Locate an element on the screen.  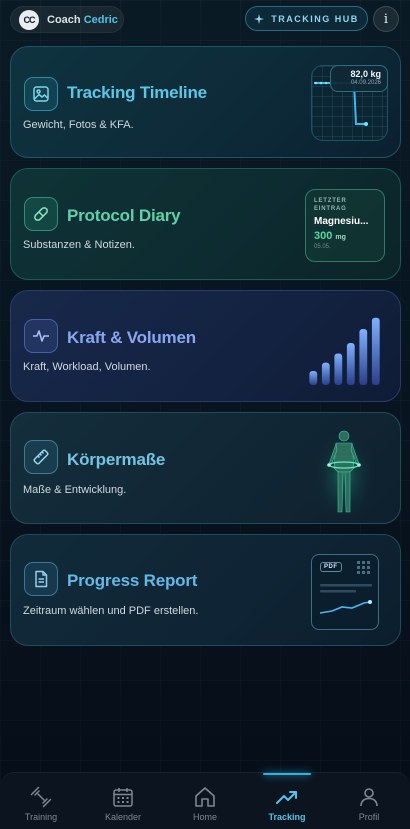
pdf-report-chart is located at coordinates (345, 587).